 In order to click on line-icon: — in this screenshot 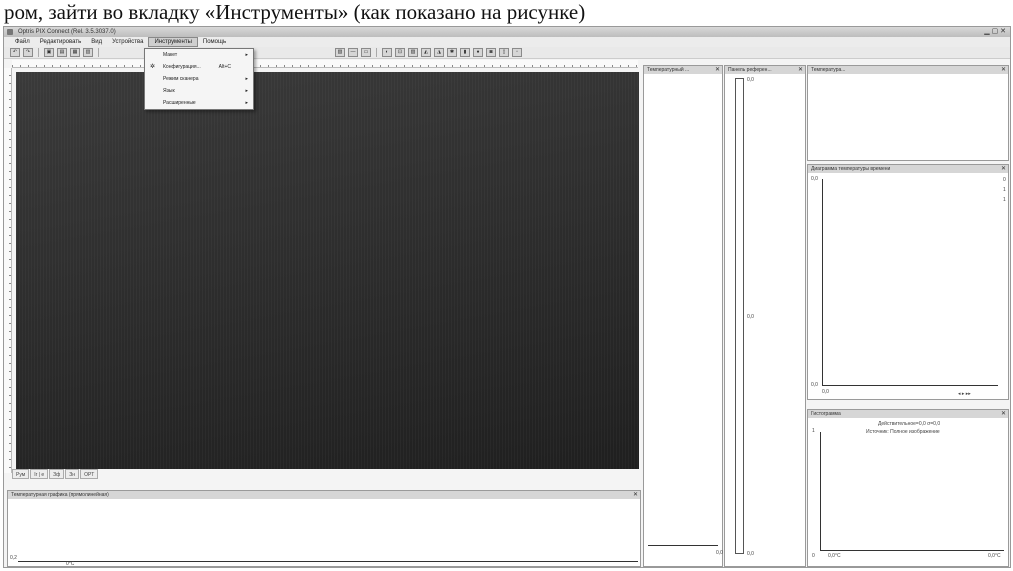, I will do `click(353, 52)`.